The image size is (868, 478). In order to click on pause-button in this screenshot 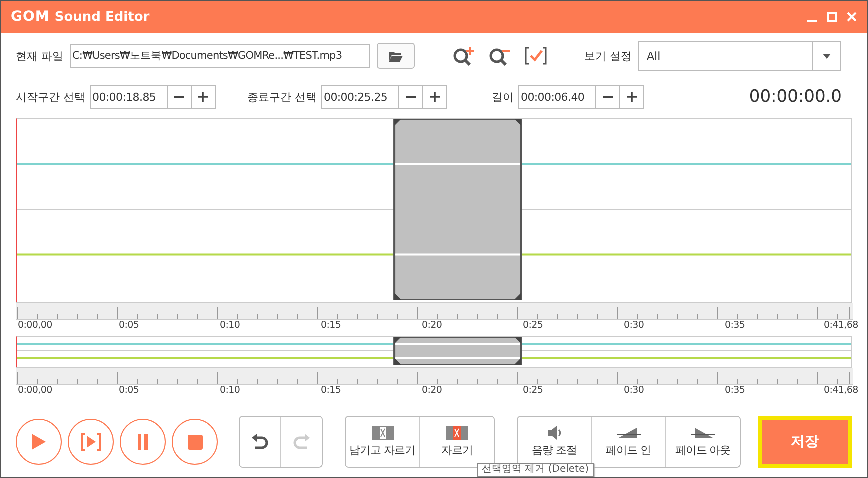, I will do `click(143, 442)`.